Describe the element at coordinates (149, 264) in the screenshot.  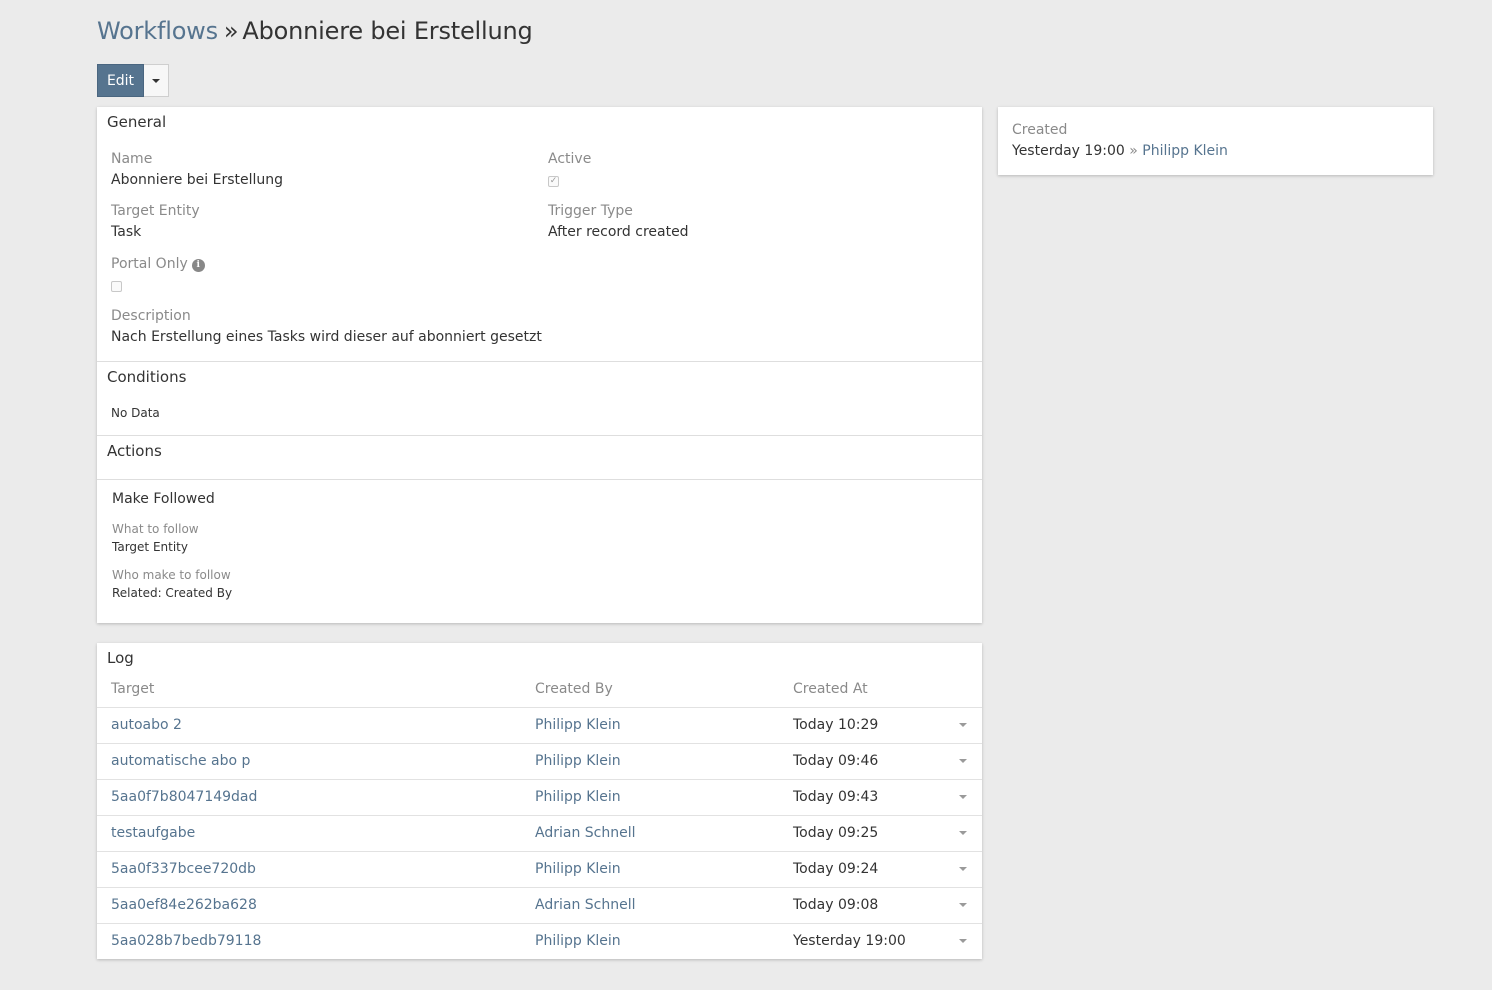
I see `portal-only-label: Portal Only` at that location.